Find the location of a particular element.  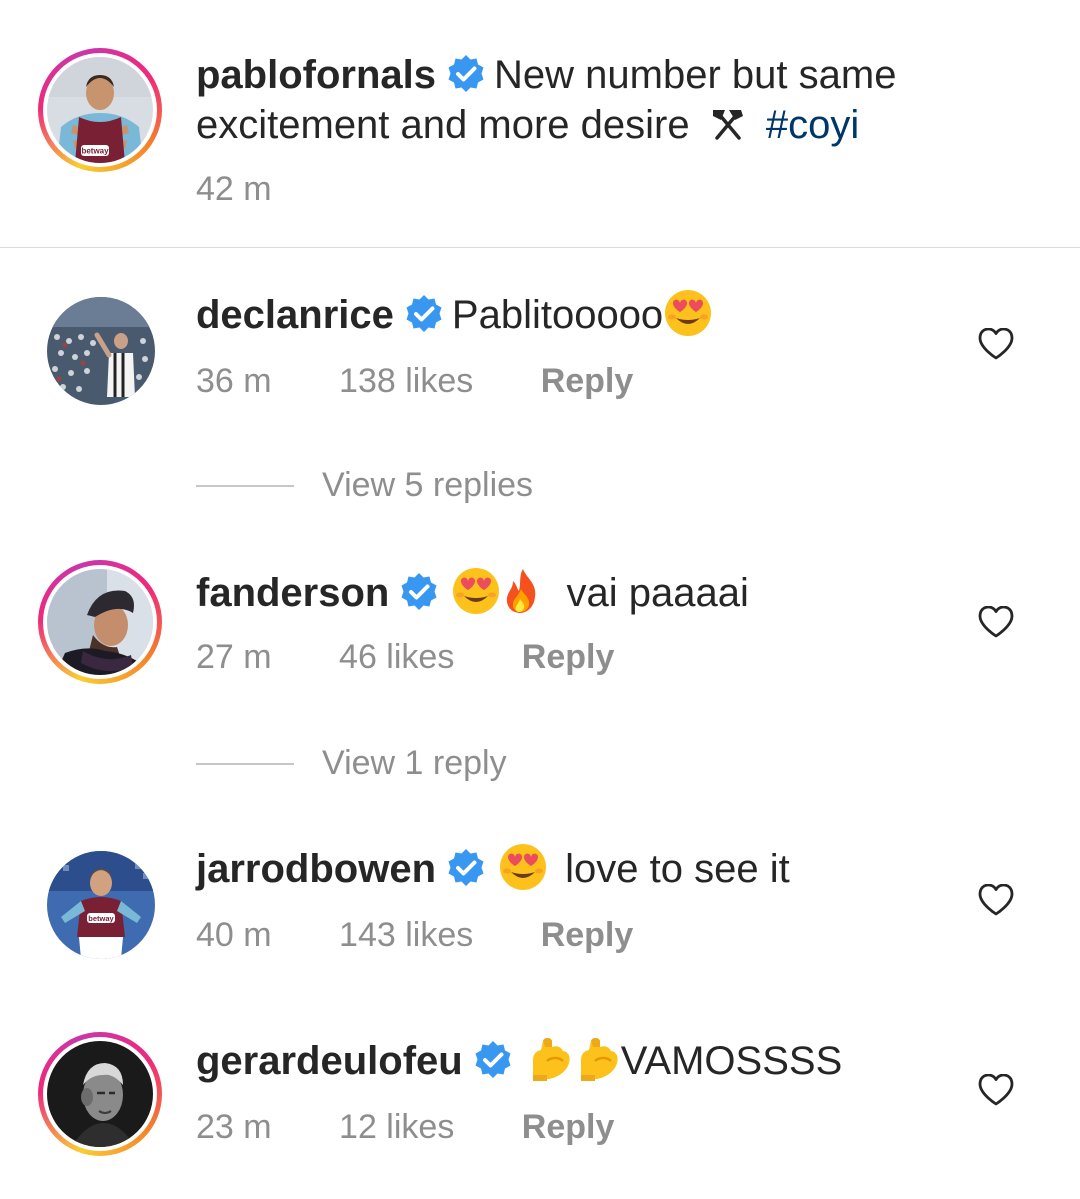

comment-gerardeulofeu: gerardeulofeu VAMOSSSS is located at coordinates (519, 1061).